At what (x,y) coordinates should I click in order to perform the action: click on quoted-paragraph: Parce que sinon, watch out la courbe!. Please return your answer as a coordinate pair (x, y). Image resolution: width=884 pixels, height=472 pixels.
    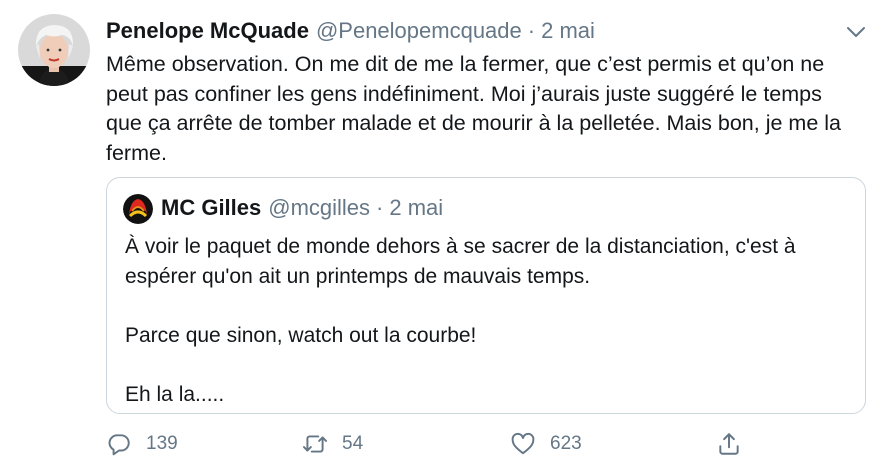
    Looking at the image, I should click on (301, 335).